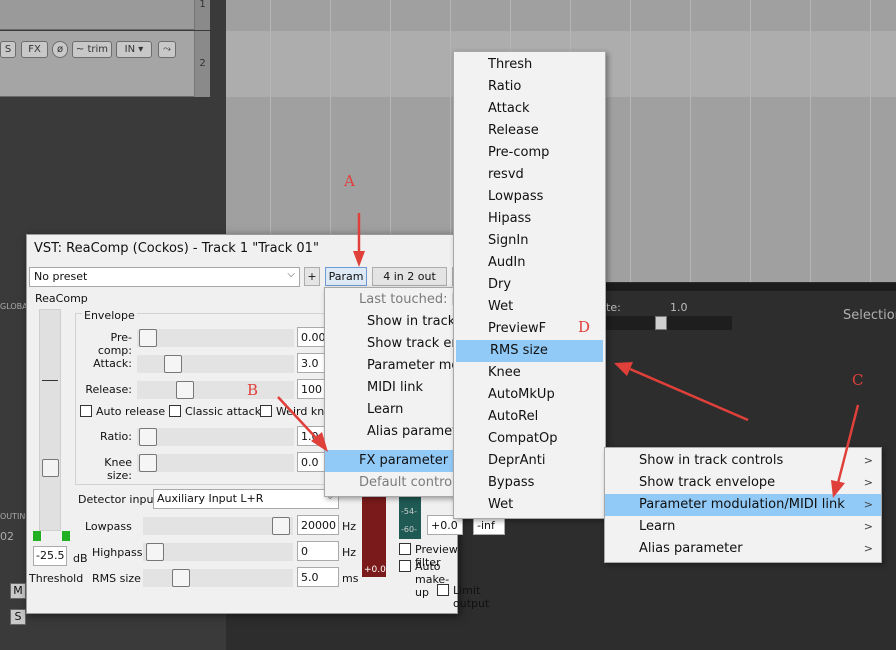  I want to click on annotation-label-c: C, so click(858, 380).